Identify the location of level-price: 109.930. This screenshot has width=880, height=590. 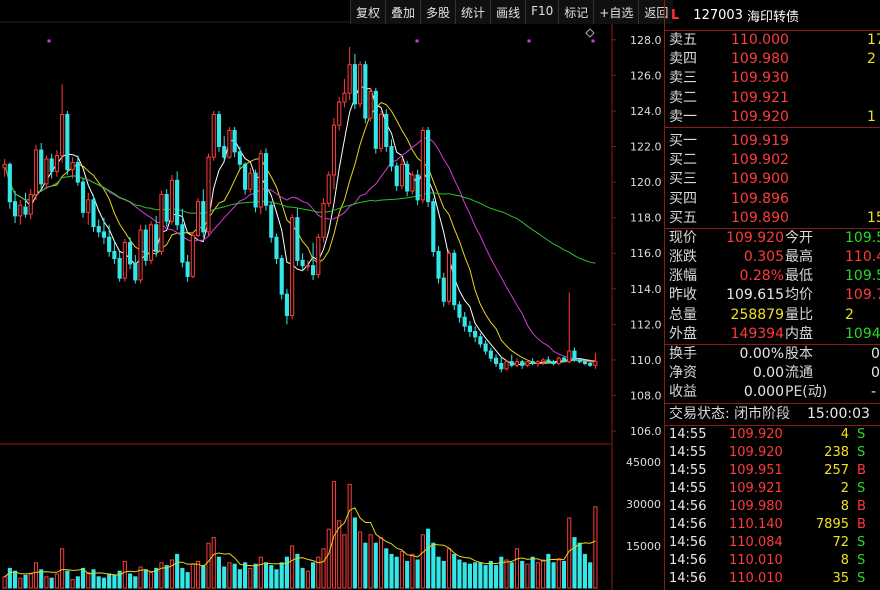
(760, 78).